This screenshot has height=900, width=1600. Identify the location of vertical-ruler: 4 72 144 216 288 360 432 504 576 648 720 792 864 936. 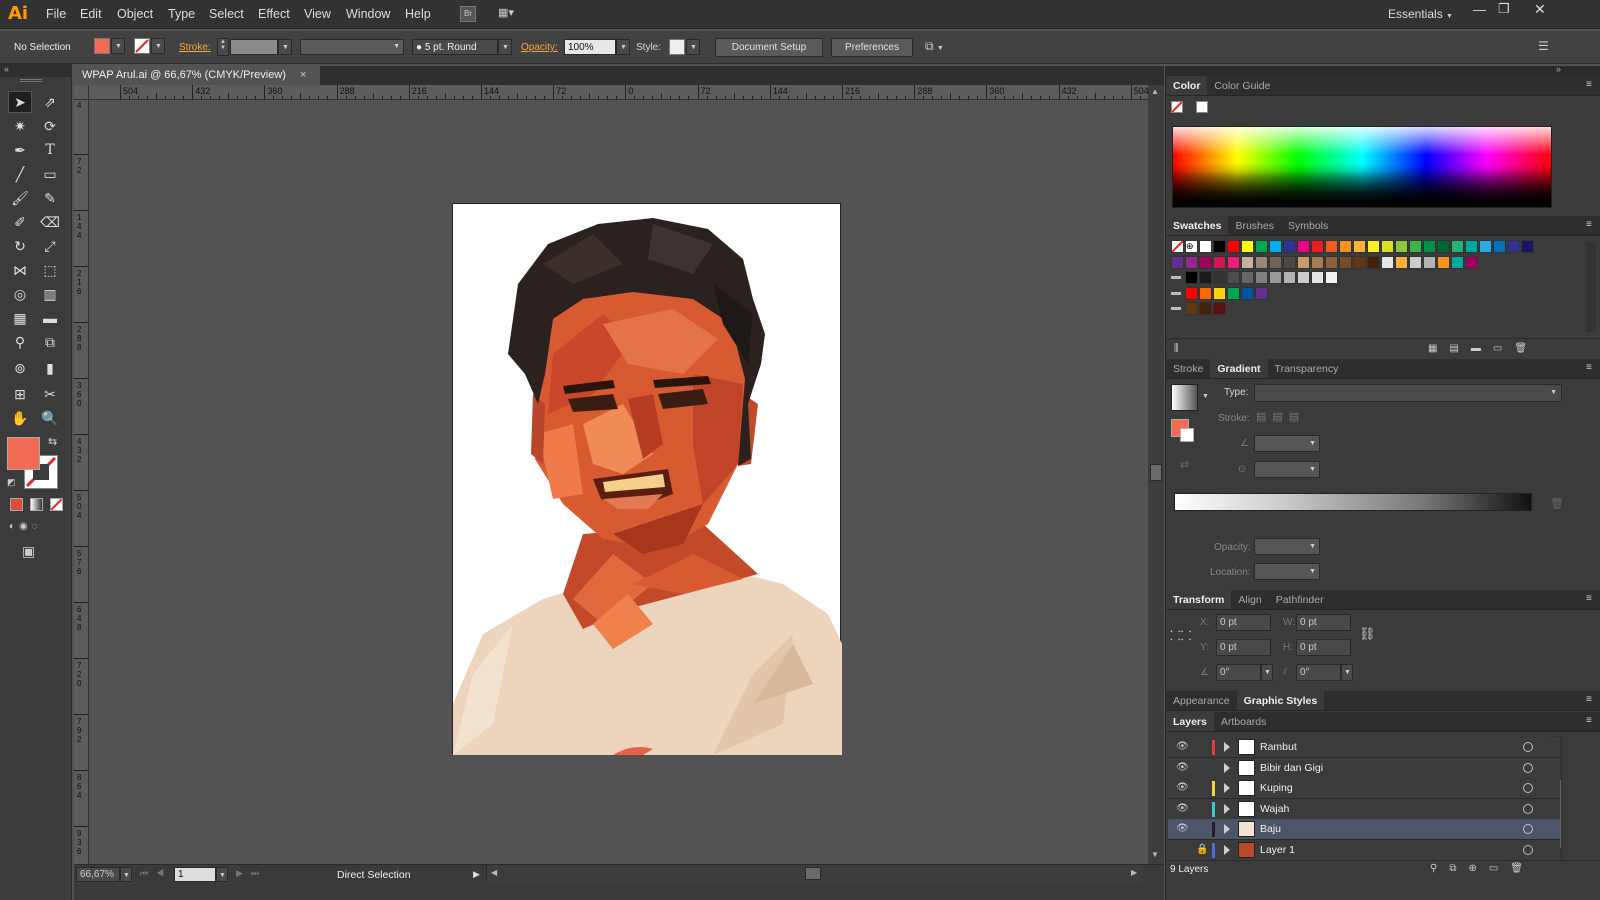
(81, 485).